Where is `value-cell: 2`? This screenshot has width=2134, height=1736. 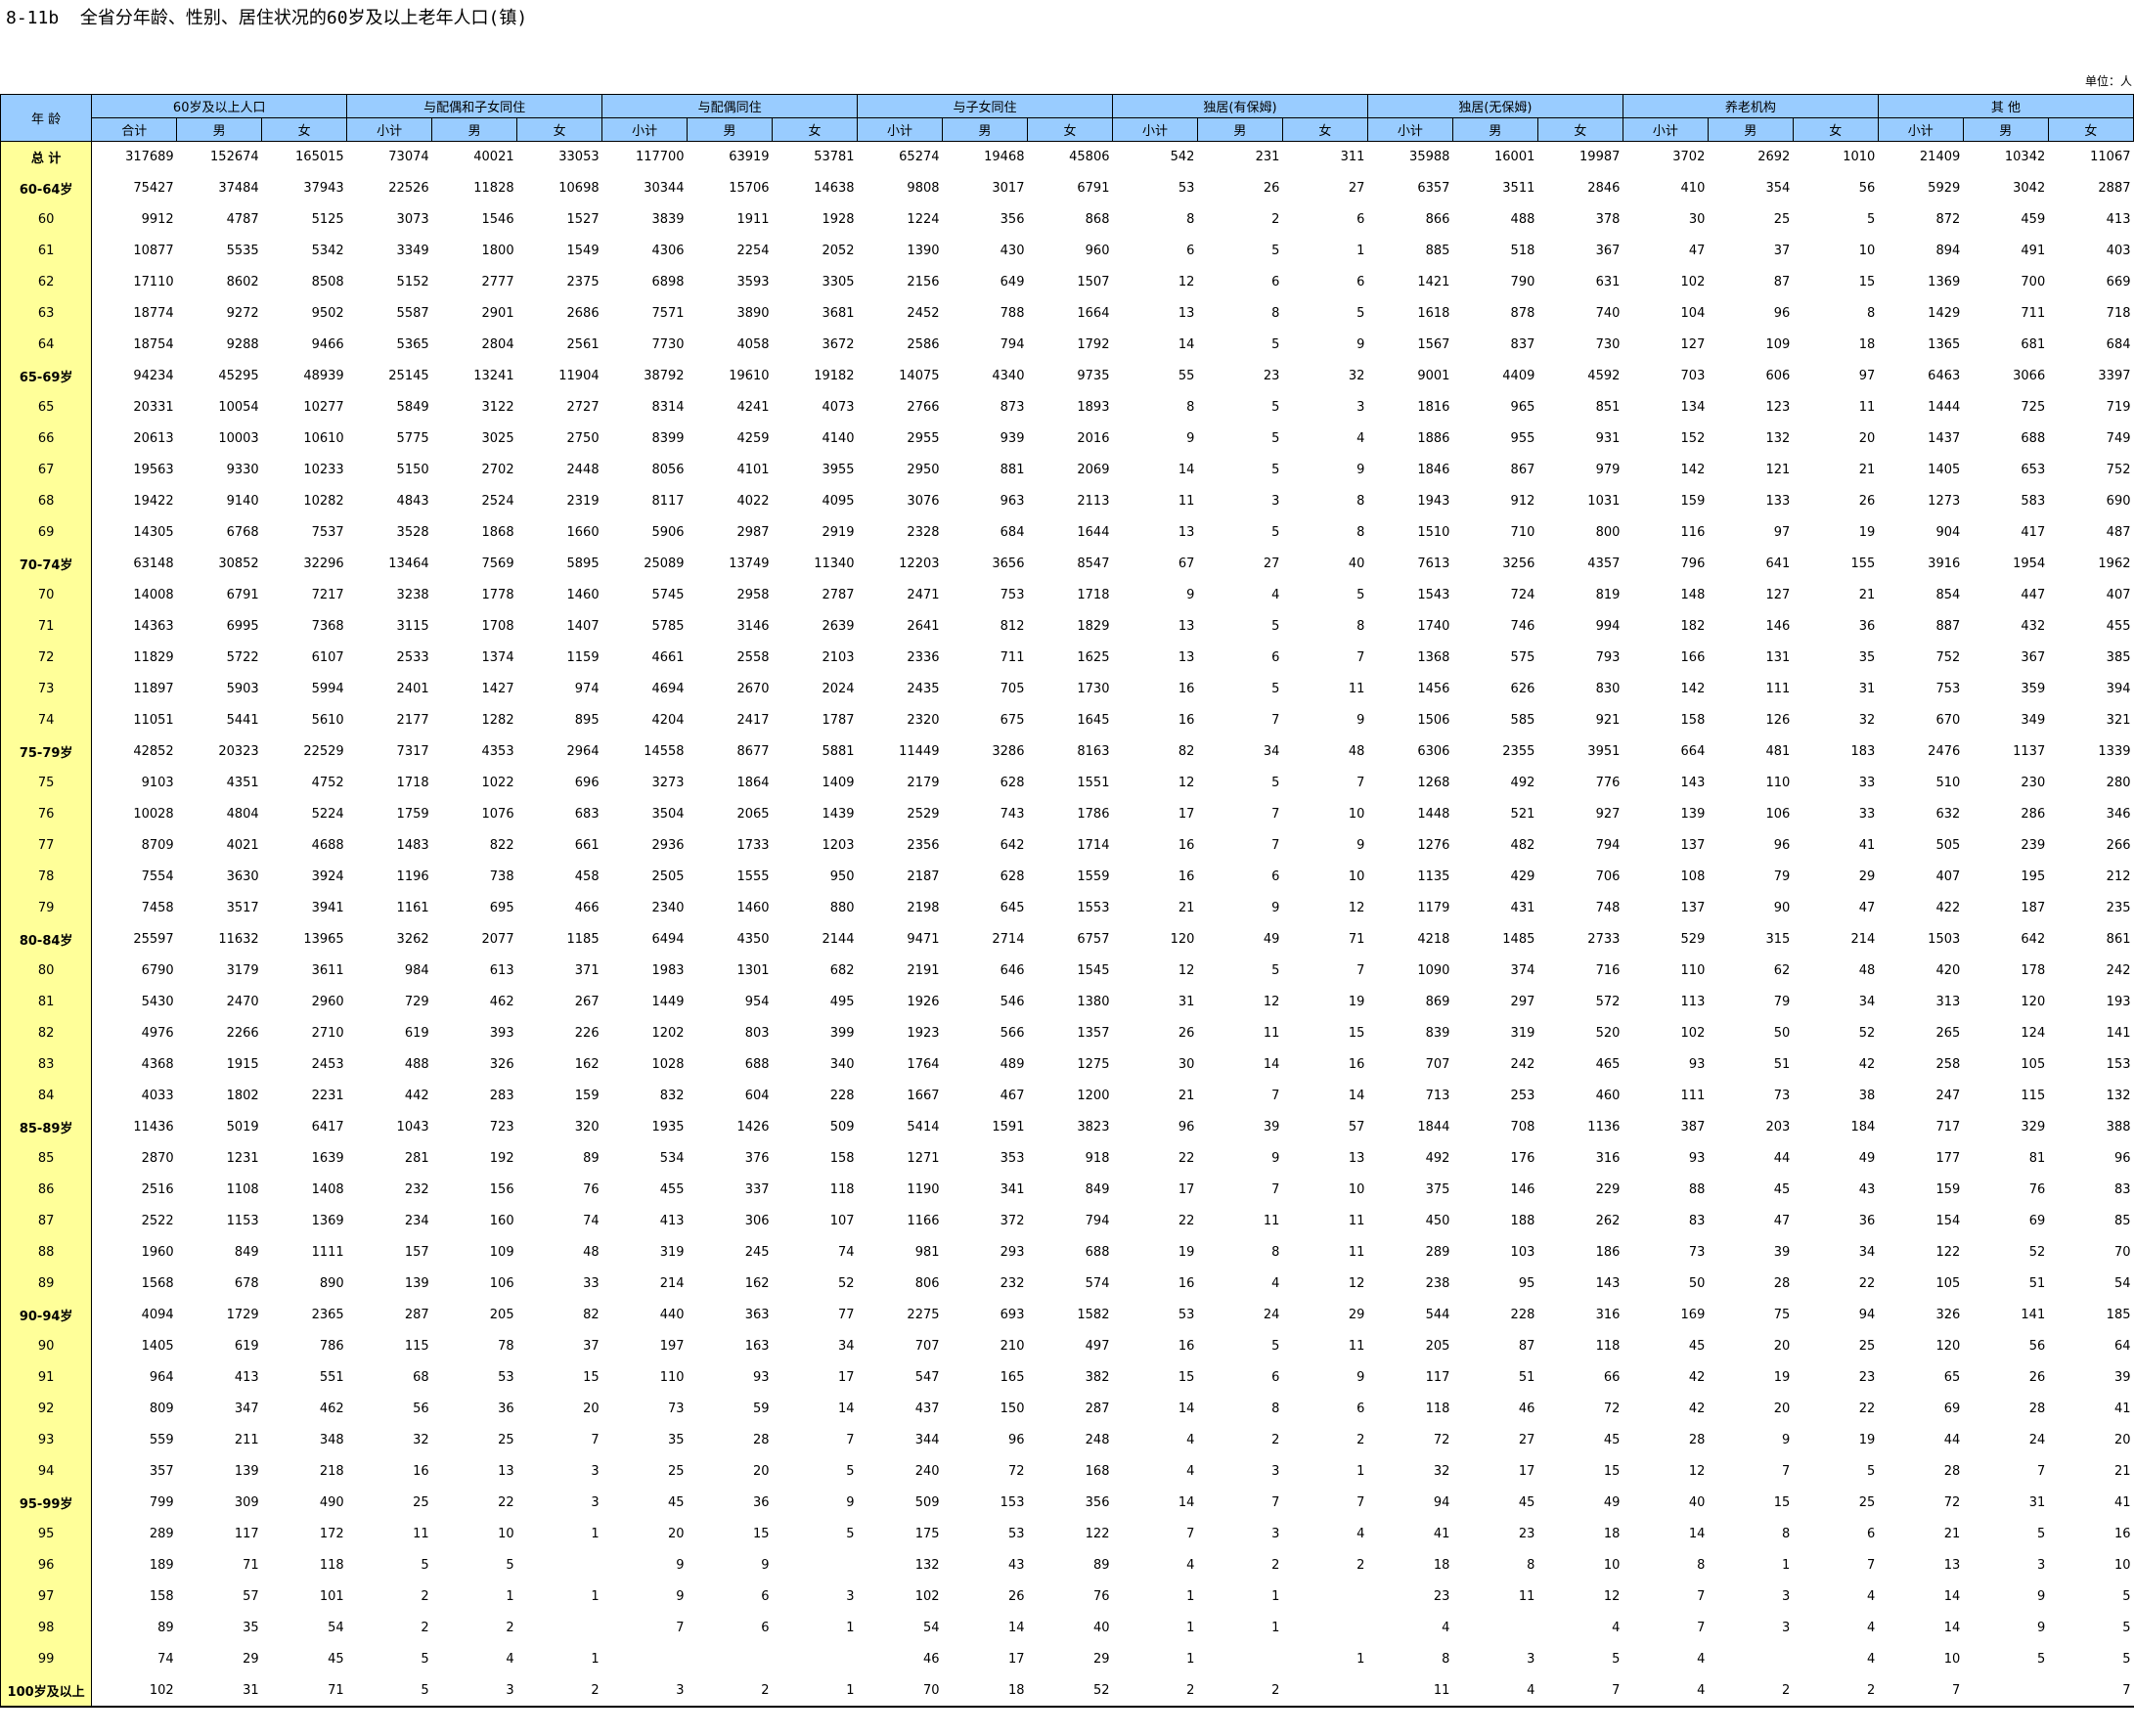 value-cell: 2 is located at coordinates (1360, 1565).